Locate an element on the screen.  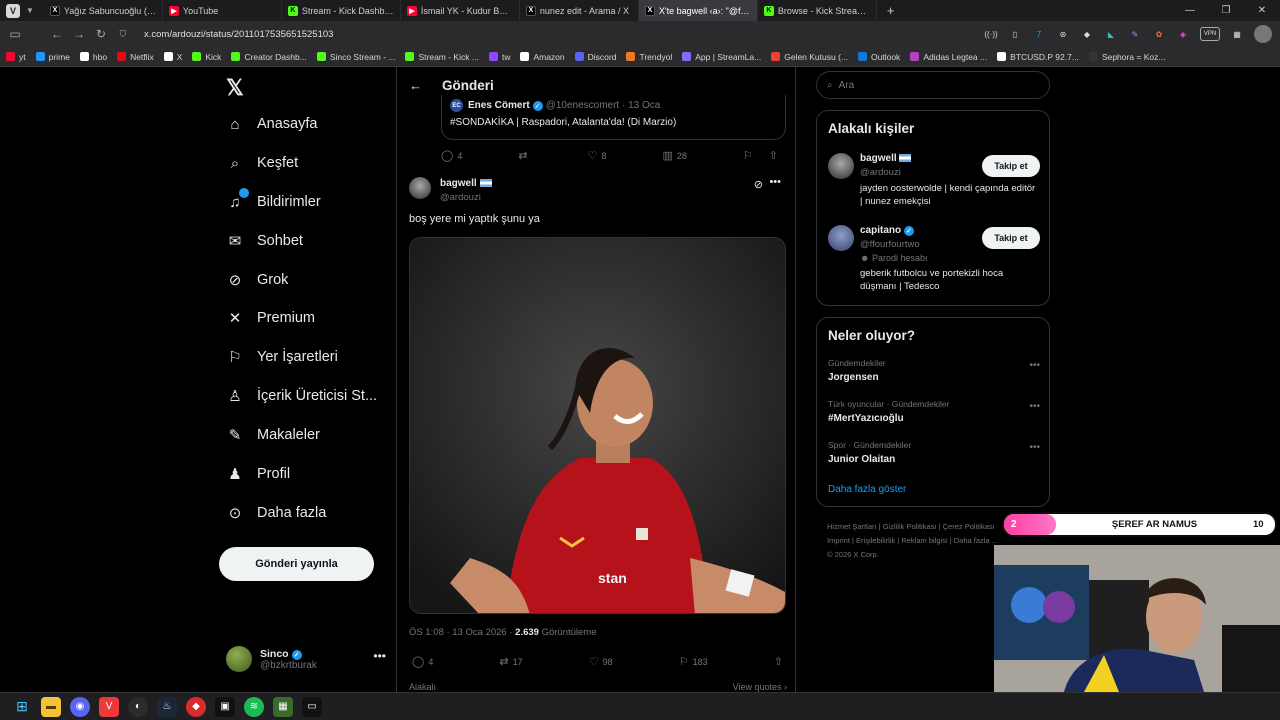
nav-item-notifications: ♫ Bildirimler is located at coordinates (273, 199).